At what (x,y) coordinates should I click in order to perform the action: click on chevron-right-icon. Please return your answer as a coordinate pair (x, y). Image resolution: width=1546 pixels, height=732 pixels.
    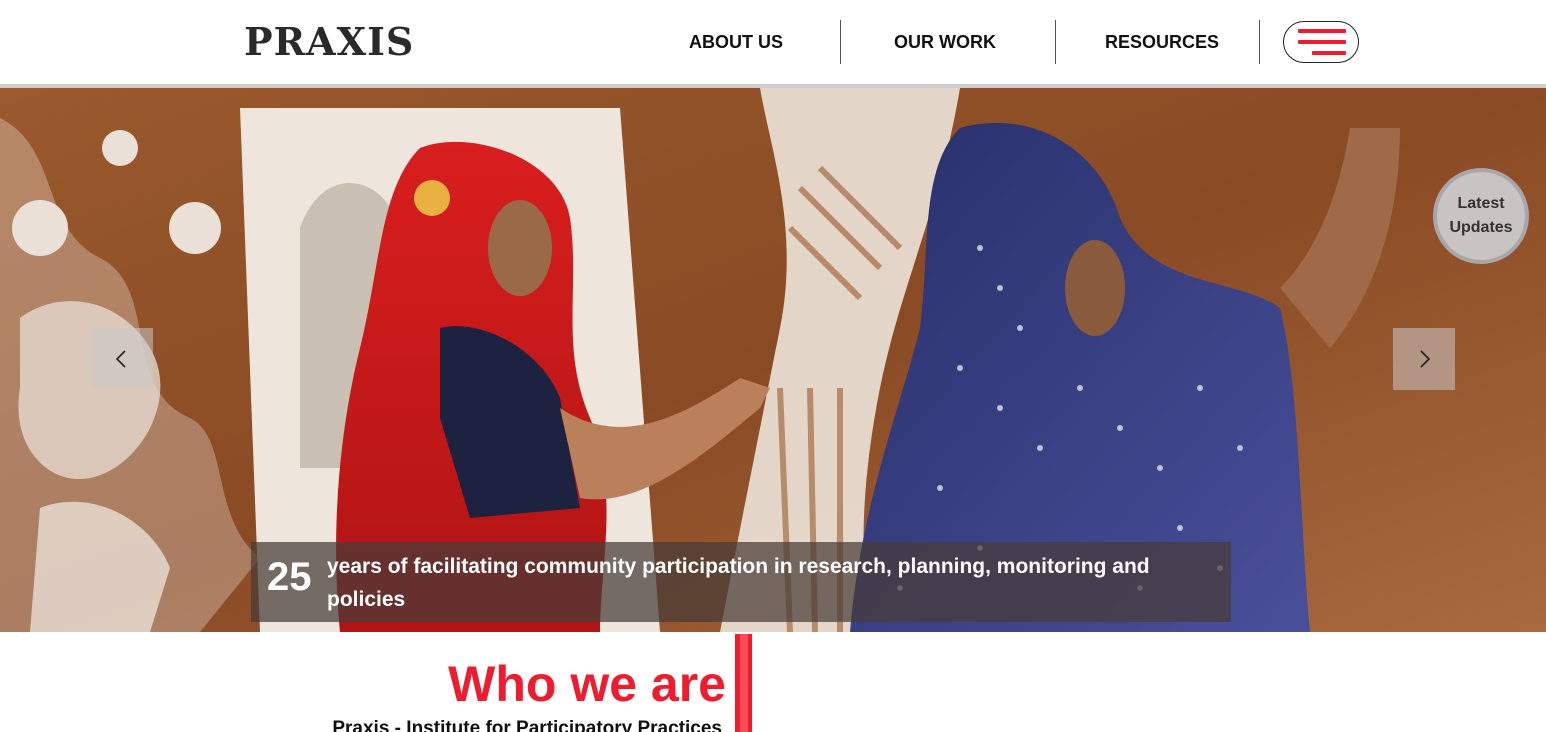
    Looking at the image, I should click on (1425, 359).